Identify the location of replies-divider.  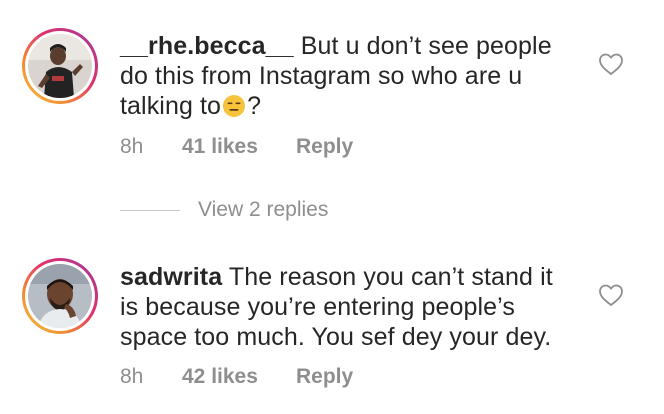
(150, 210).